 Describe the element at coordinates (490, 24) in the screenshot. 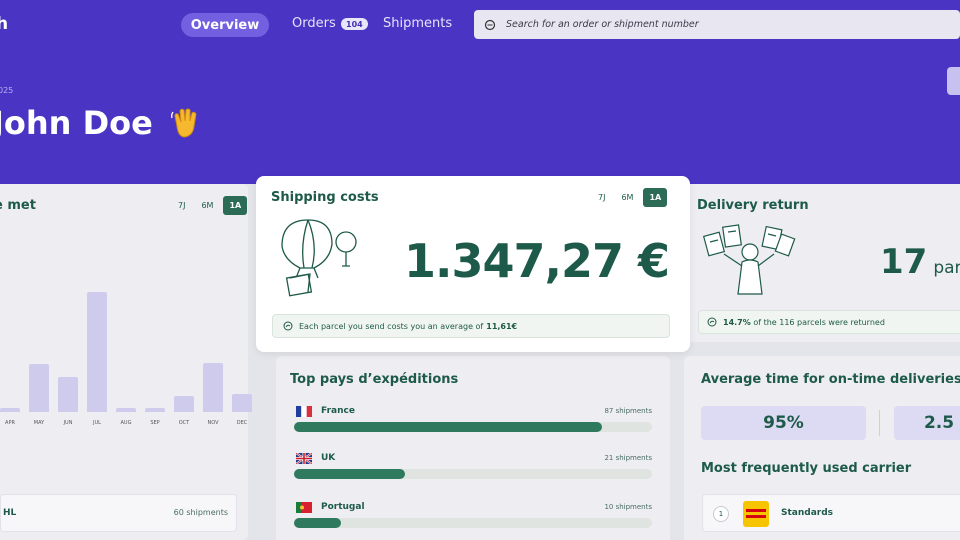

I see `search-icon` at that location.